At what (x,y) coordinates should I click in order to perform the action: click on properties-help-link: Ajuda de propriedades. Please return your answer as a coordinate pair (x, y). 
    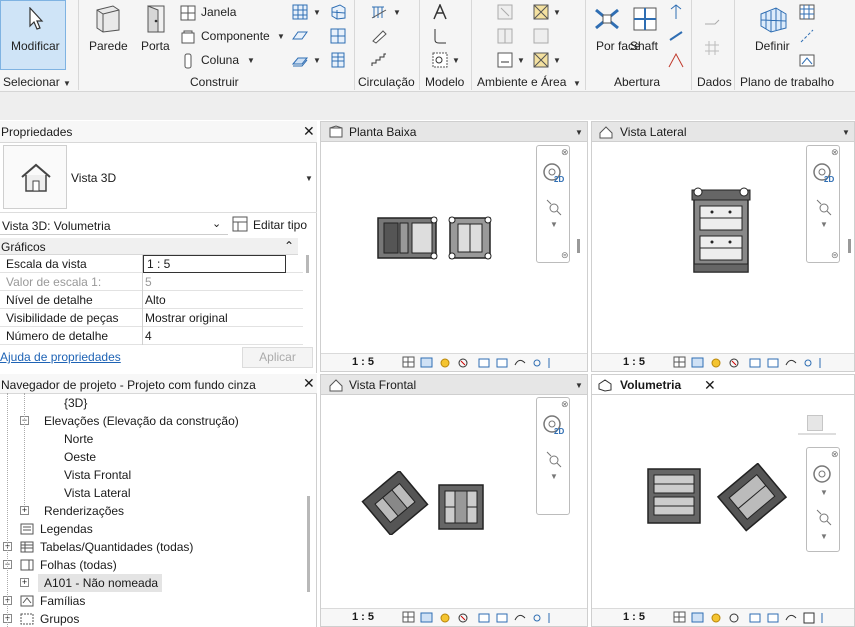
    Looking at the image, I should click on (60, 357).